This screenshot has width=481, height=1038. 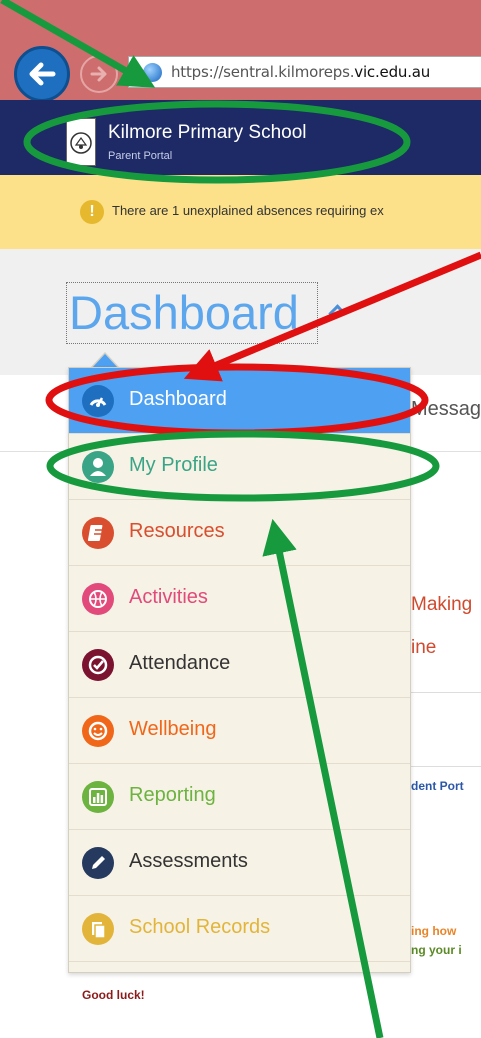 What do you see at coordinates (239, 731) in the screenshot?
I see `menu-item-wellbeing: Wellbeing` at bounding box center [239, 731].